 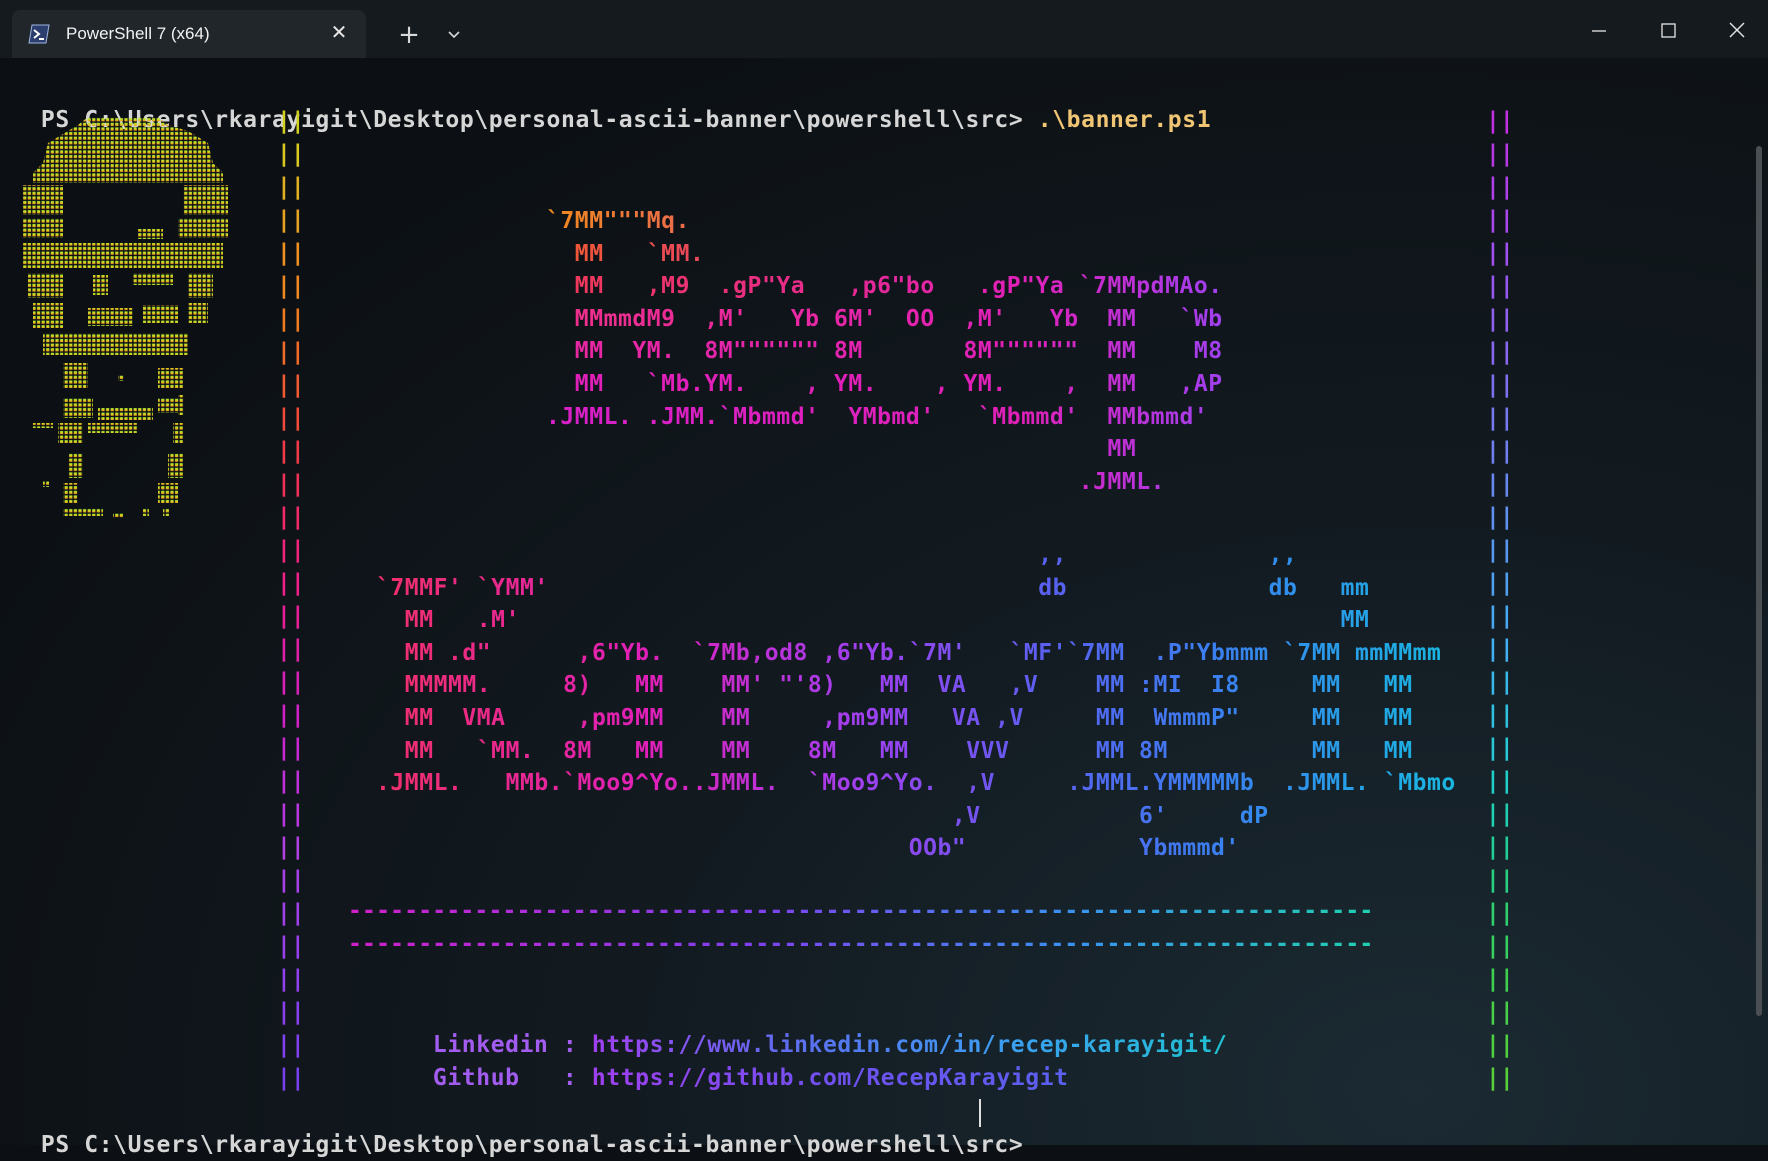 What do you see at coordinates (884, 29) in the screenshot?
I see `title-bar: PowerShell 7 (x64) ✕ +` at bounding box center [884, 29].